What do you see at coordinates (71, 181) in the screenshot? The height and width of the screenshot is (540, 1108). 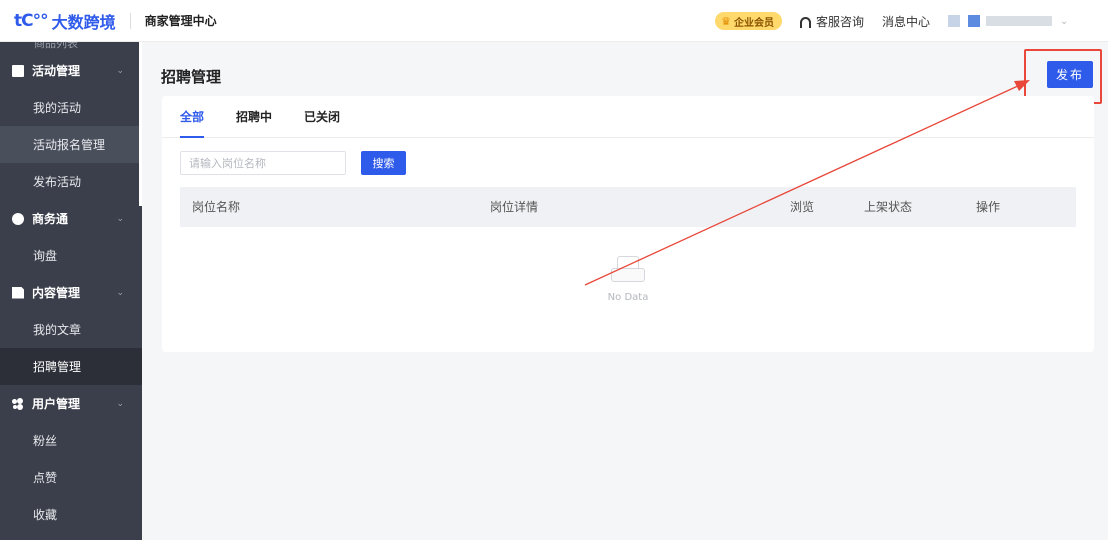 I see `sidebar-item-publish-activity: 发布活动` at bounding box center [71, 181].